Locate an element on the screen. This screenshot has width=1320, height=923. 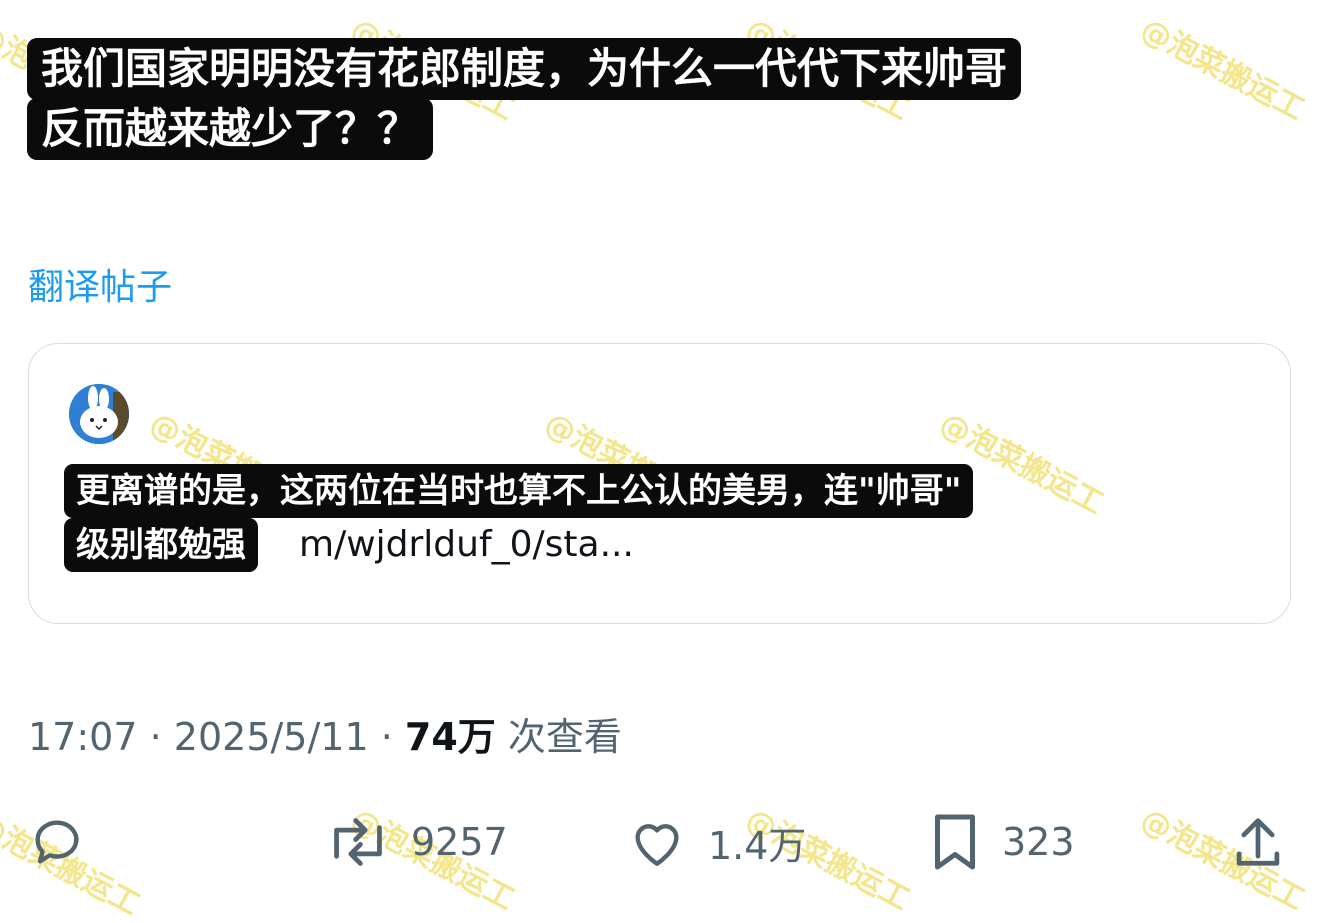
post-time: 17:07 is located at coordinates (83, 737).